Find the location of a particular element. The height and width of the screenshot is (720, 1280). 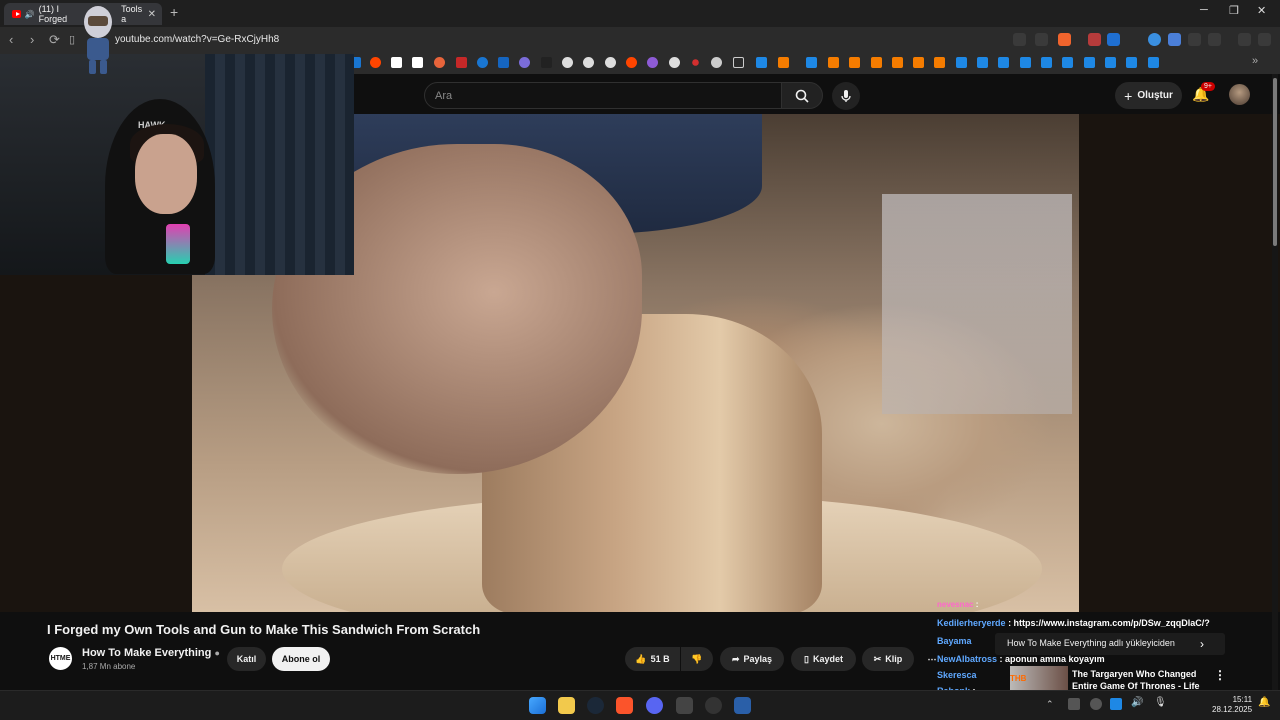

clip-label: Klip is located at coordinates (894, 659).